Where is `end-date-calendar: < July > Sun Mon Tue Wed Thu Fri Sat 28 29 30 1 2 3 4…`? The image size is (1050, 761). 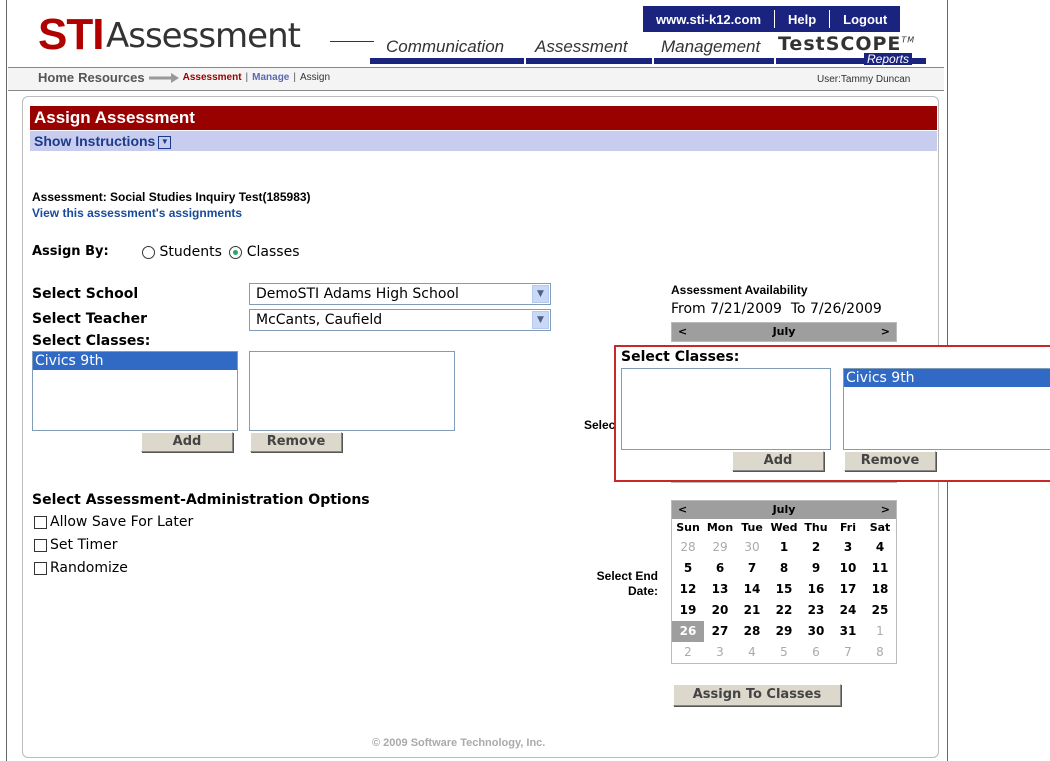 end-date-calendar: < July > Sun Mon Tue Wed Thu Fri Sat 28 29 30 1 2 3 4… is located at coordinates (784, 582).